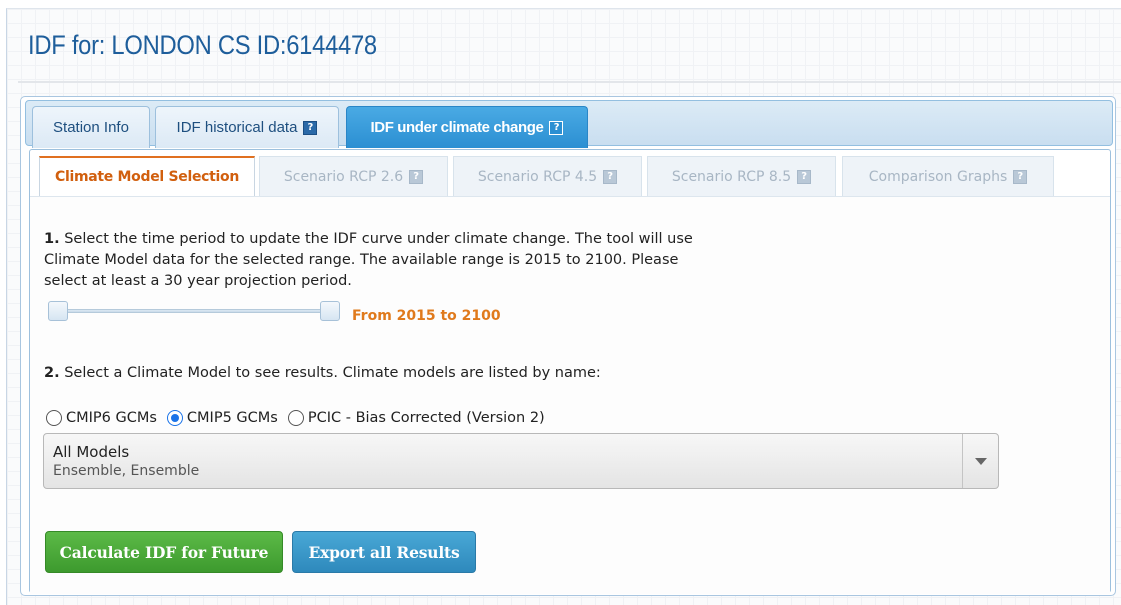 This screenshot has height=605, width=1121. What do you see at coordinates (384, 552) in the screenshot?
I see `export-results-button: Export all Results` at bounding box center [384, 552].